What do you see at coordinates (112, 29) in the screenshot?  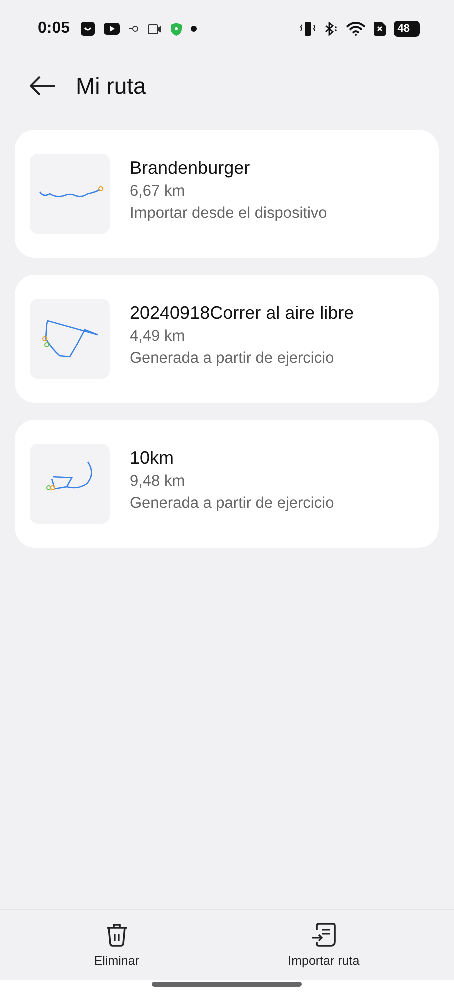 I see `video-app-icon` at bounding box center [112, 29].